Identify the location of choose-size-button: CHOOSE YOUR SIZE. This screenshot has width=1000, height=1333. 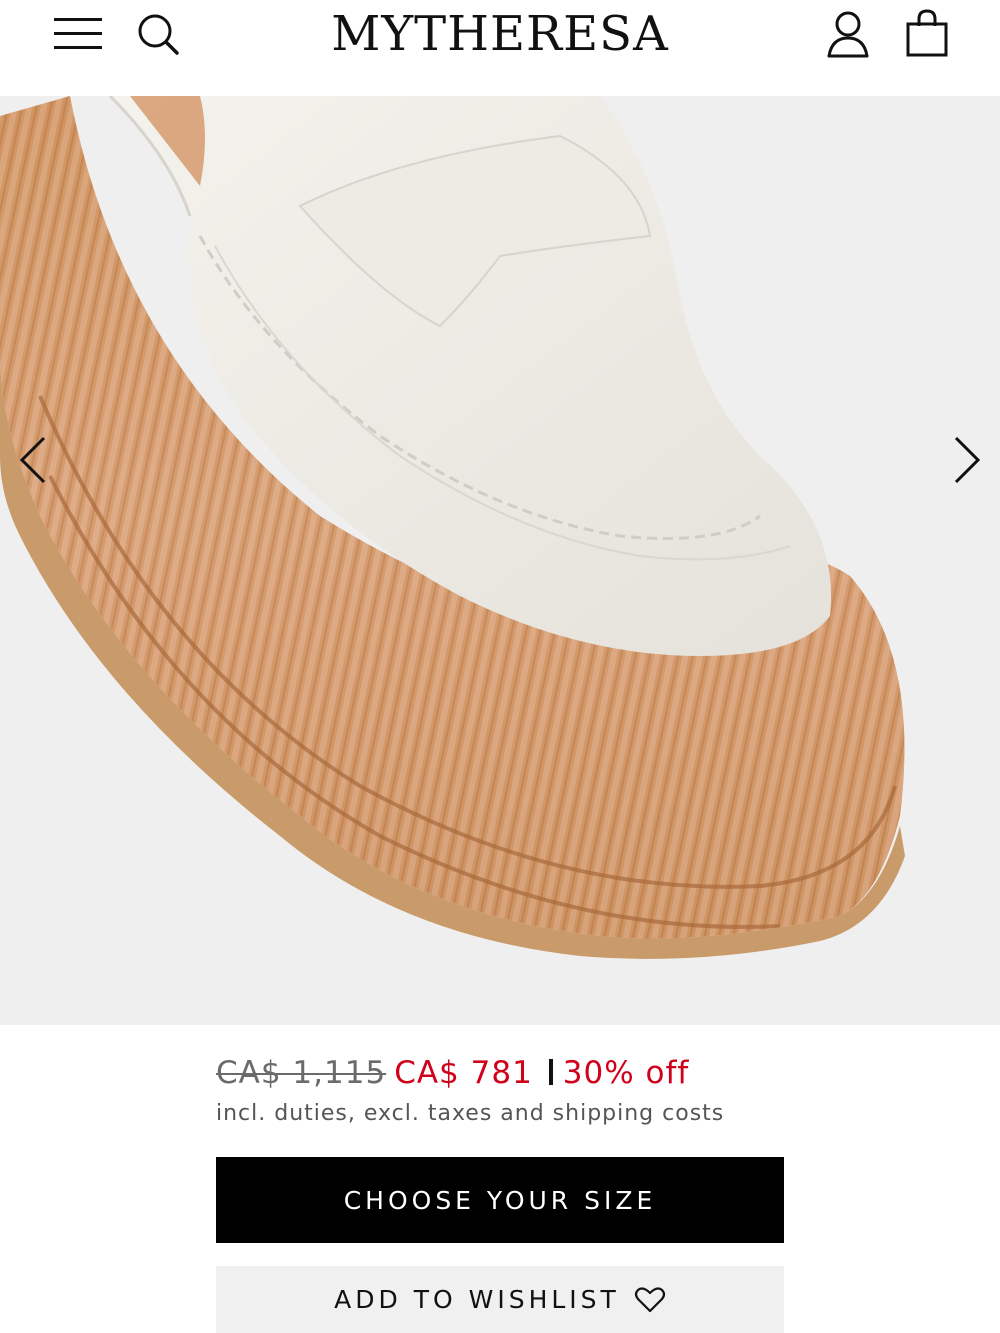
(500, 1200).